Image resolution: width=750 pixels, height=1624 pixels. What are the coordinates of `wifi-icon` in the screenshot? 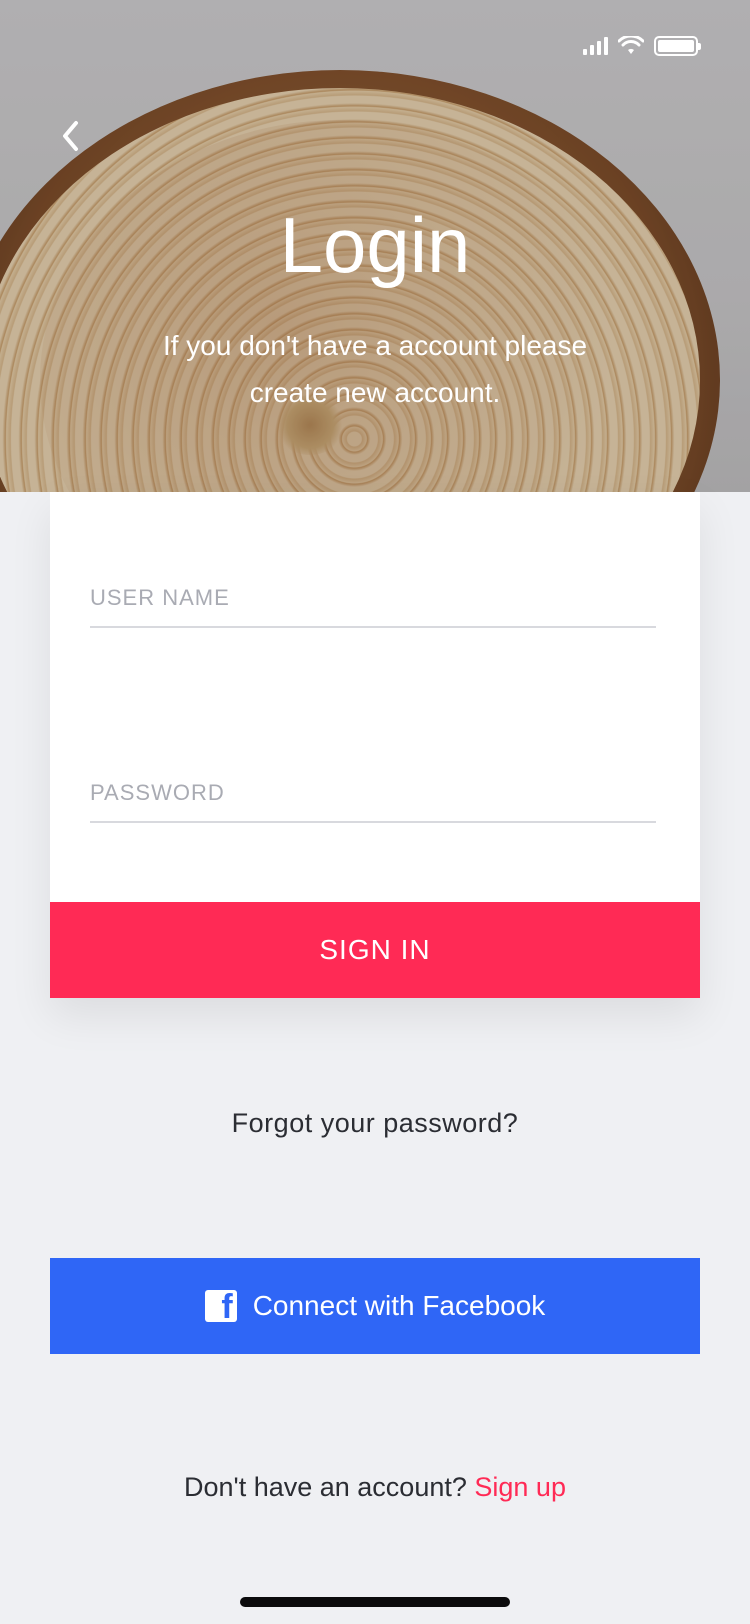 It's located at (631, 45).